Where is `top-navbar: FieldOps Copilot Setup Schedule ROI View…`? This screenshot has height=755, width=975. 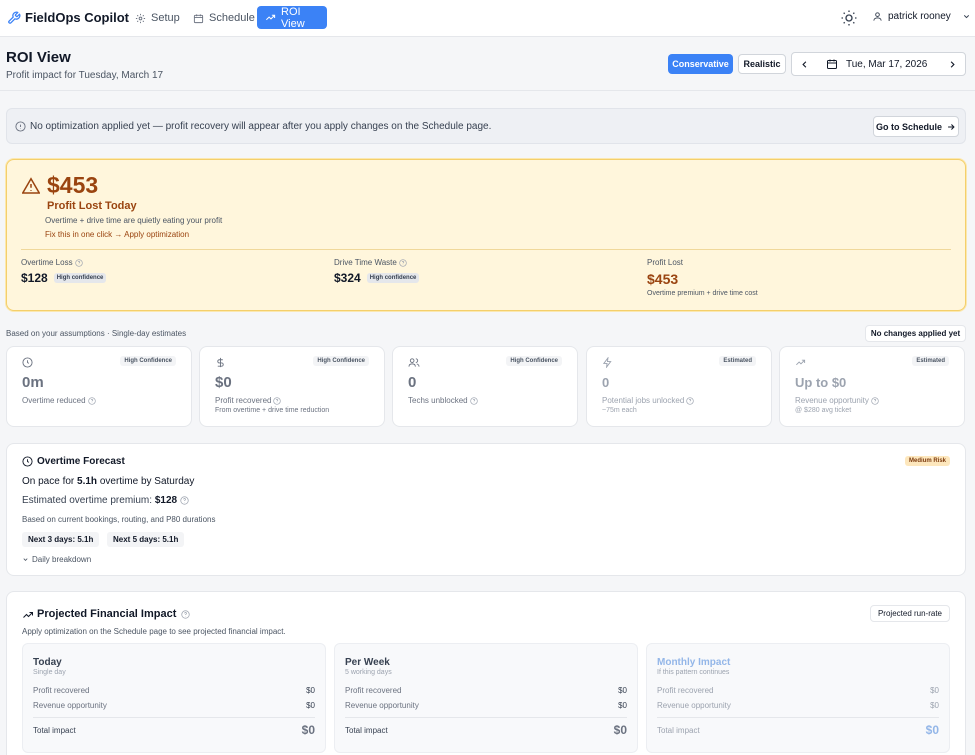 top-navbar: FieldOps Copilot Setup Schedule ROI View… is located at coordinates (487, 18).